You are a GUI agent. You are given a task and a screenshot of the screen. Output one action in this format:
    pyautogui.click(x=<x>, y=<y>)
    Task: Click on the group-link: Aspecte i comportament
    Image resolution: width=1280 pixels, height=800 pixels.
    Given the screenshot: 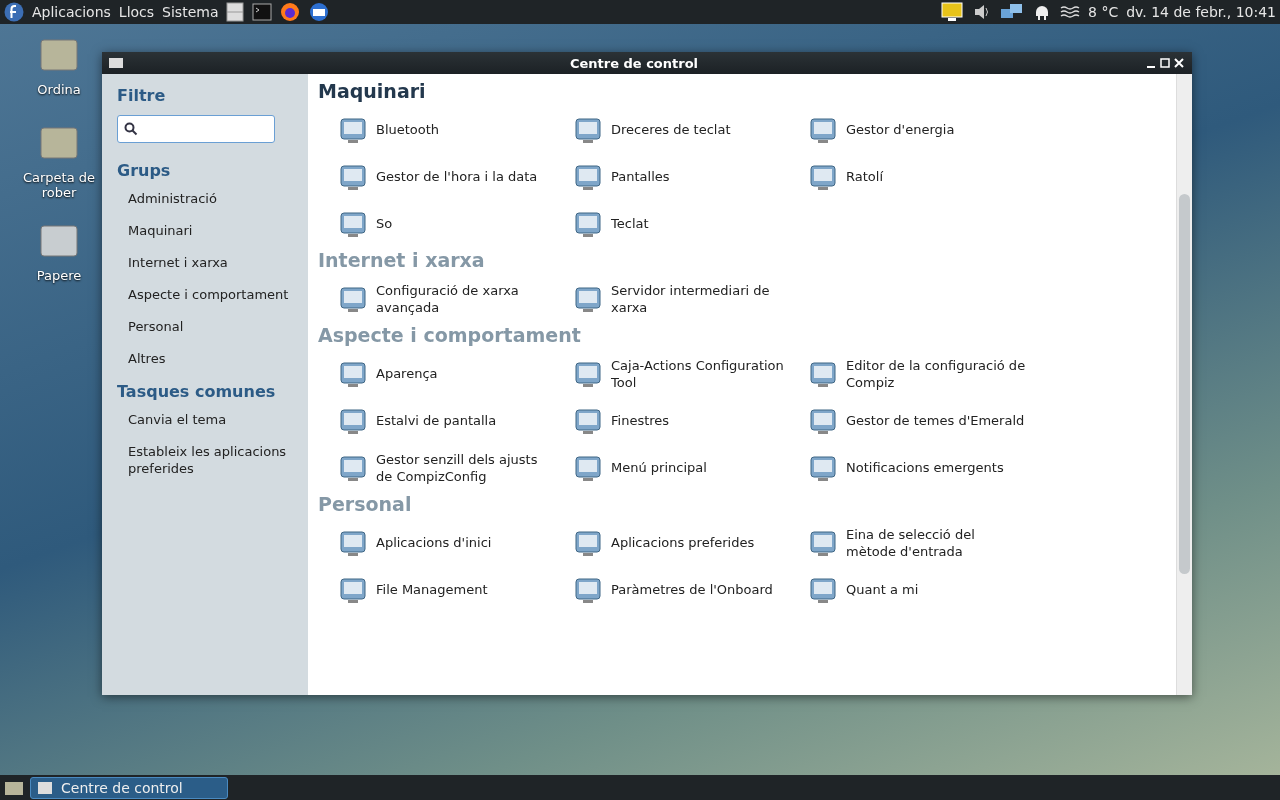 What is the action you would take?
    pyautogui.click(x=207, y=294)
    